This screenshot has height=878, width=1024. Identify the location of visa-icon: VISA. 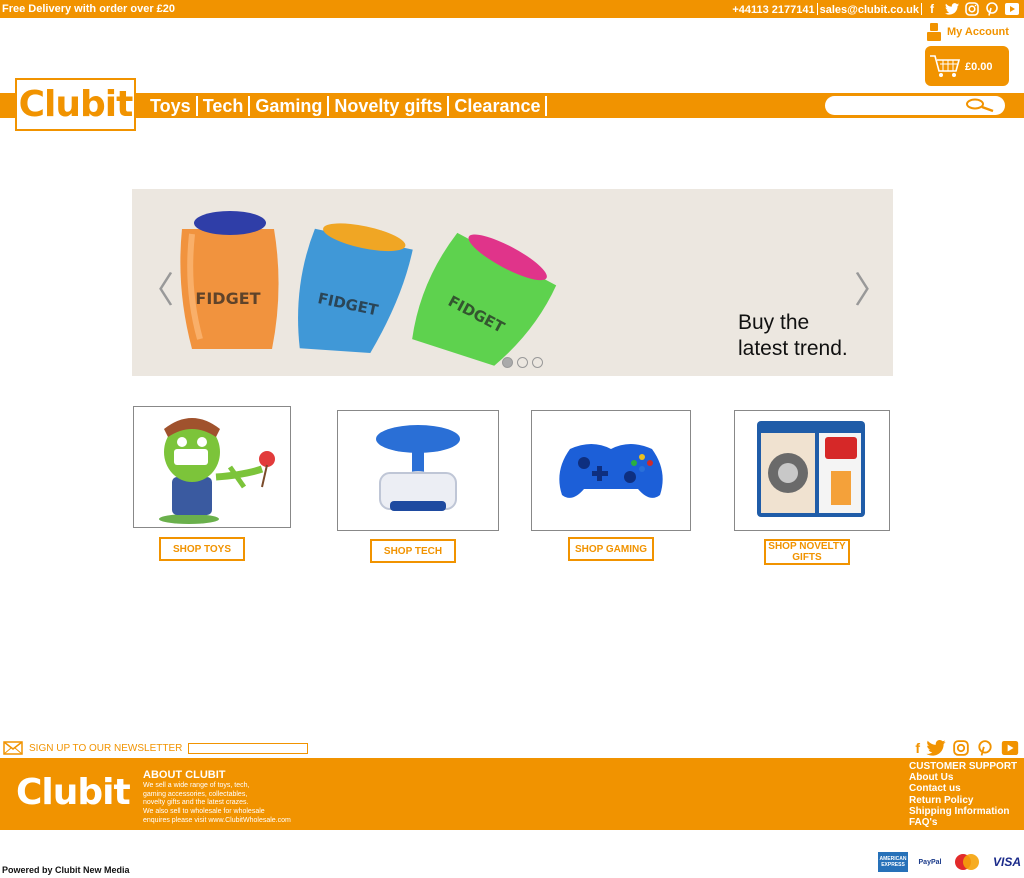
(1006, 862).